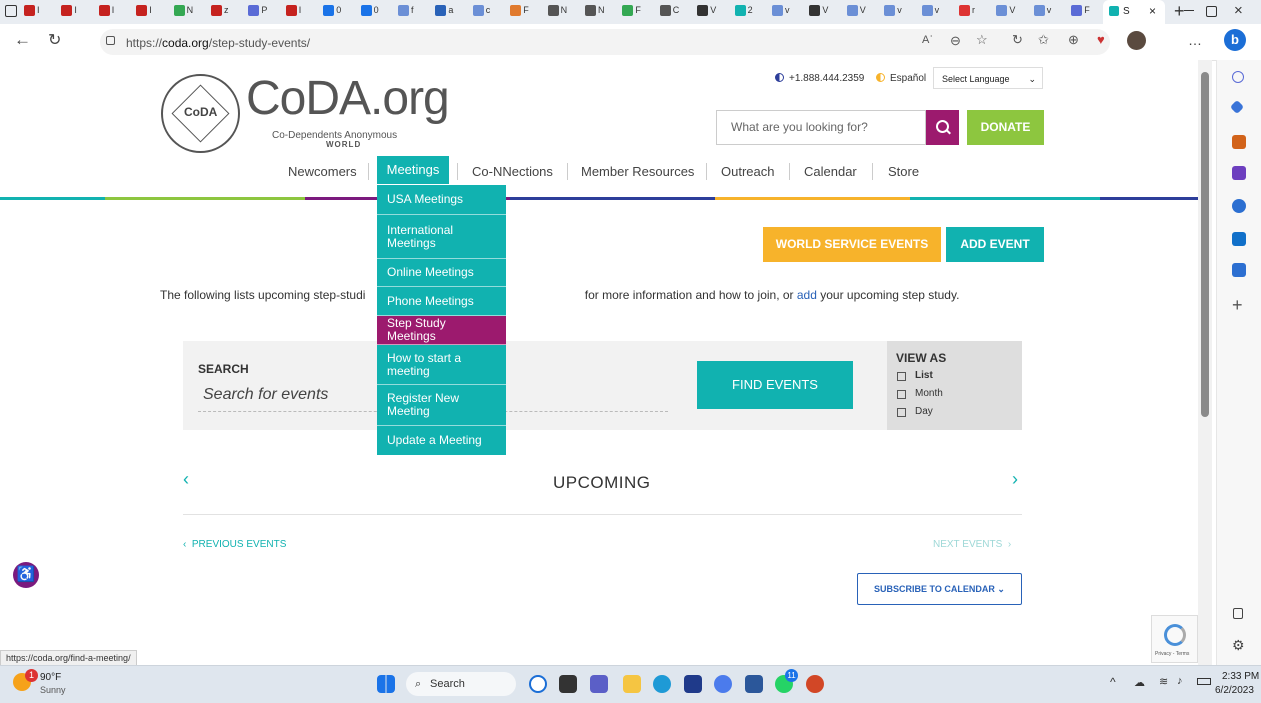  I want to click on taskbar-search: ⌕ Search, so click(461, 684).